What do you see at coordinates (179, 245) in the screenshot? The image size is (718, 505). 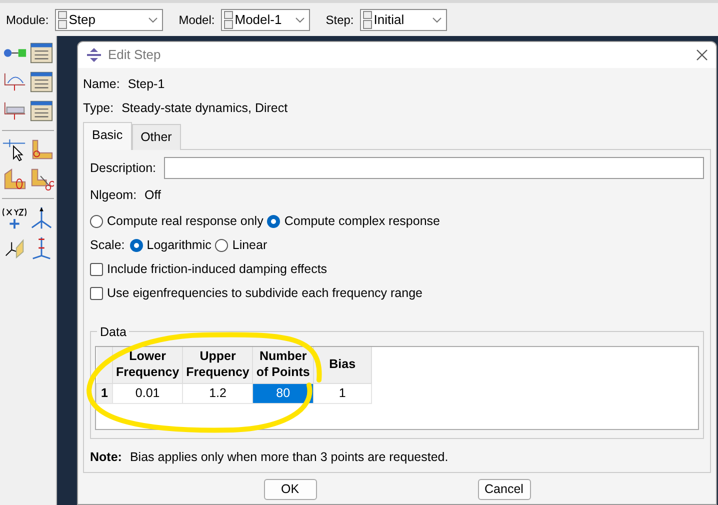 I see `option-label: Logarithmic` at bounding box center [179, 245].